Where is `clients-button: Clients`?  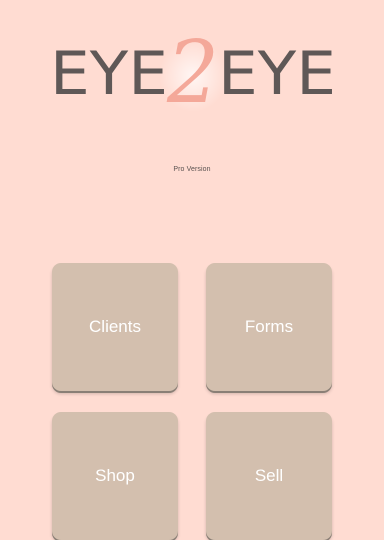
clients-button: Clients is located at coordinates (115, 327).